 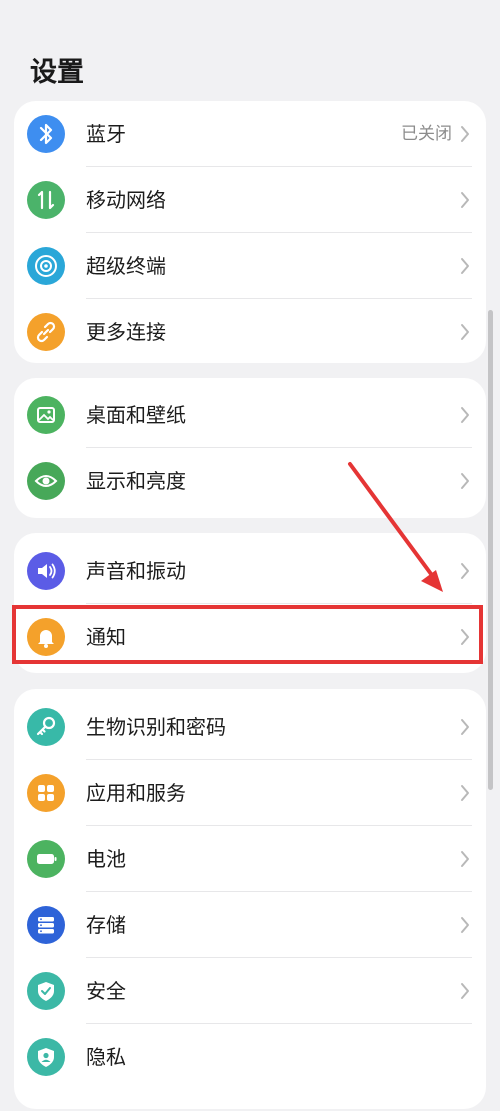 What do you see at coordinates (156, 727) in the screenshot?
I see `settings-item-label: 生物识别和密码` at bounding box center [156, 727].